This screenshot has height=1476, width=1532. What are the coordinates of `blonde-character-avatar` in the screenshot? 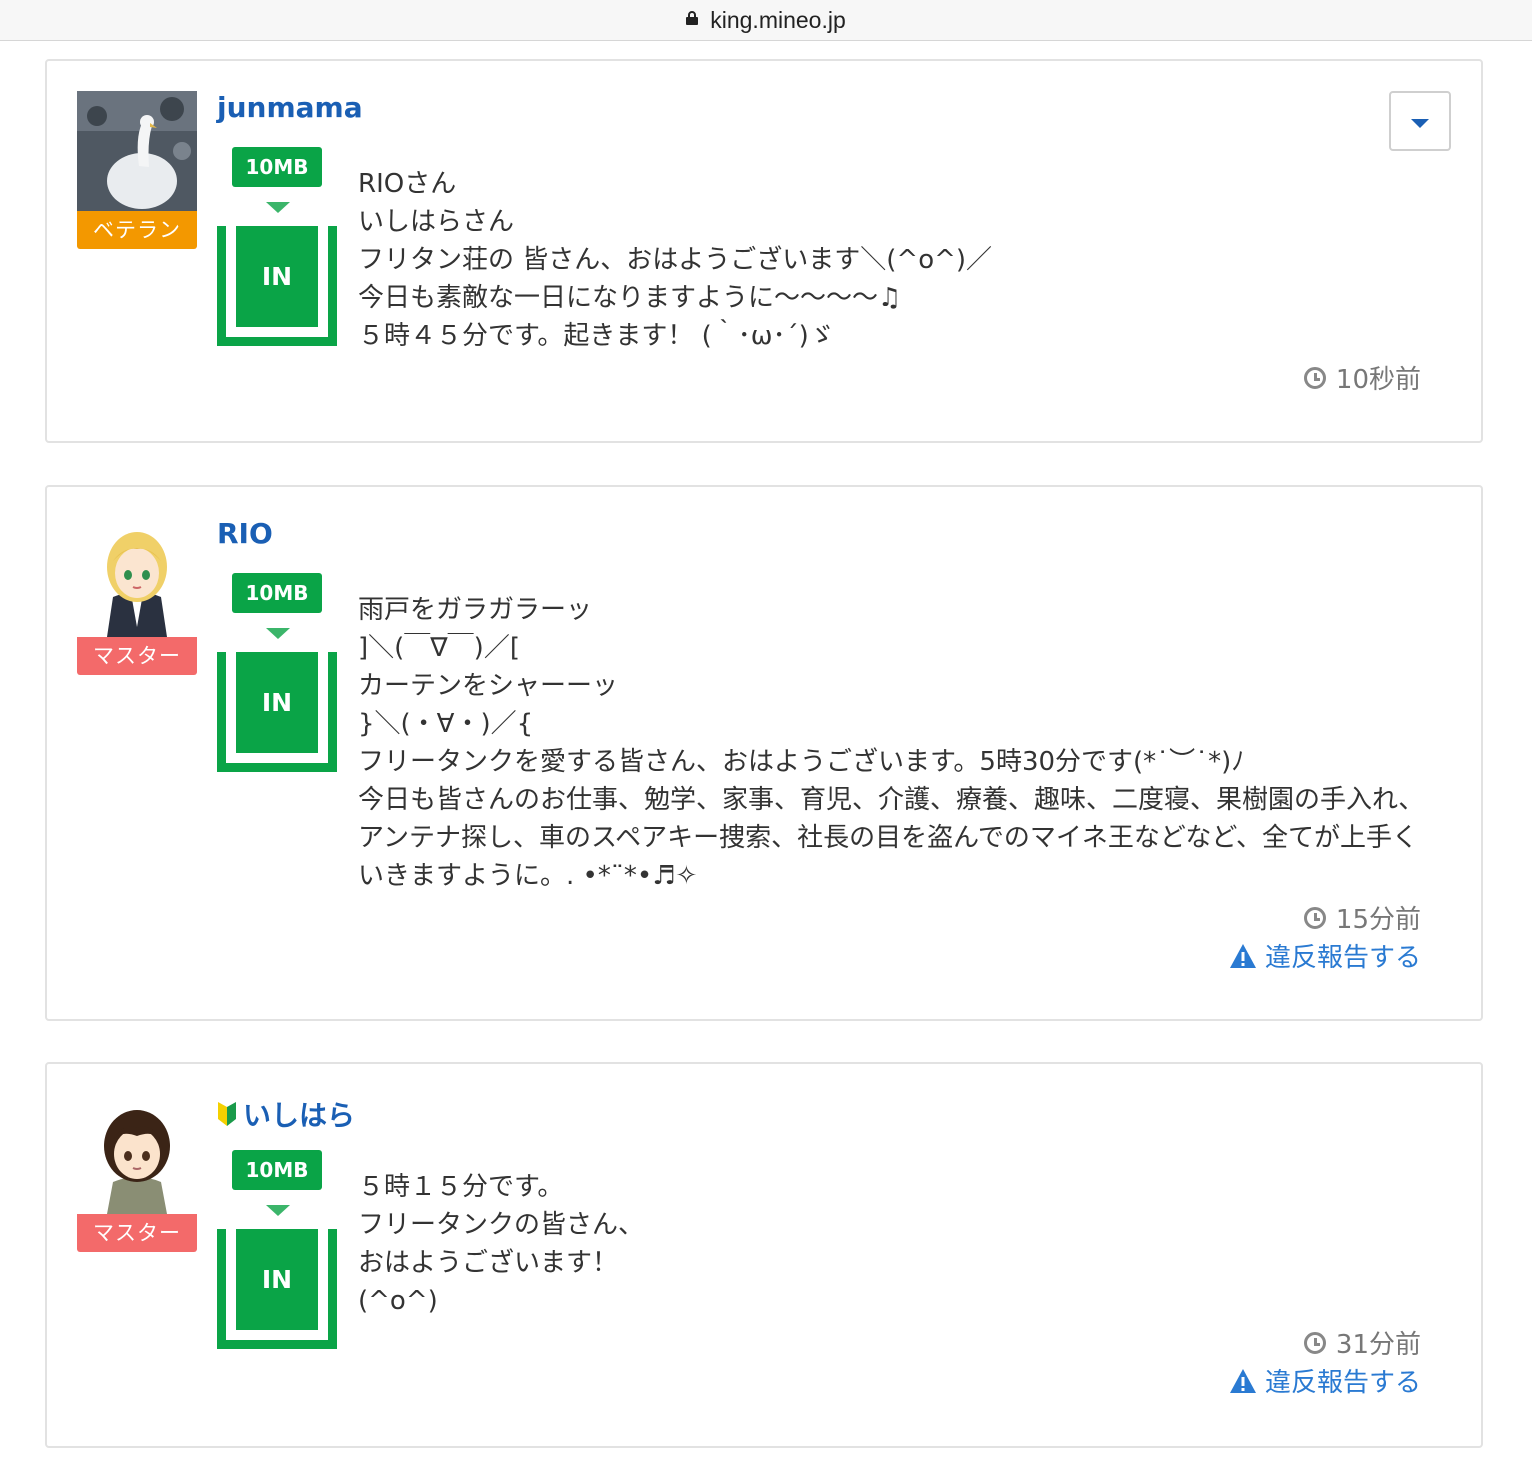 It's located at (137, 577).